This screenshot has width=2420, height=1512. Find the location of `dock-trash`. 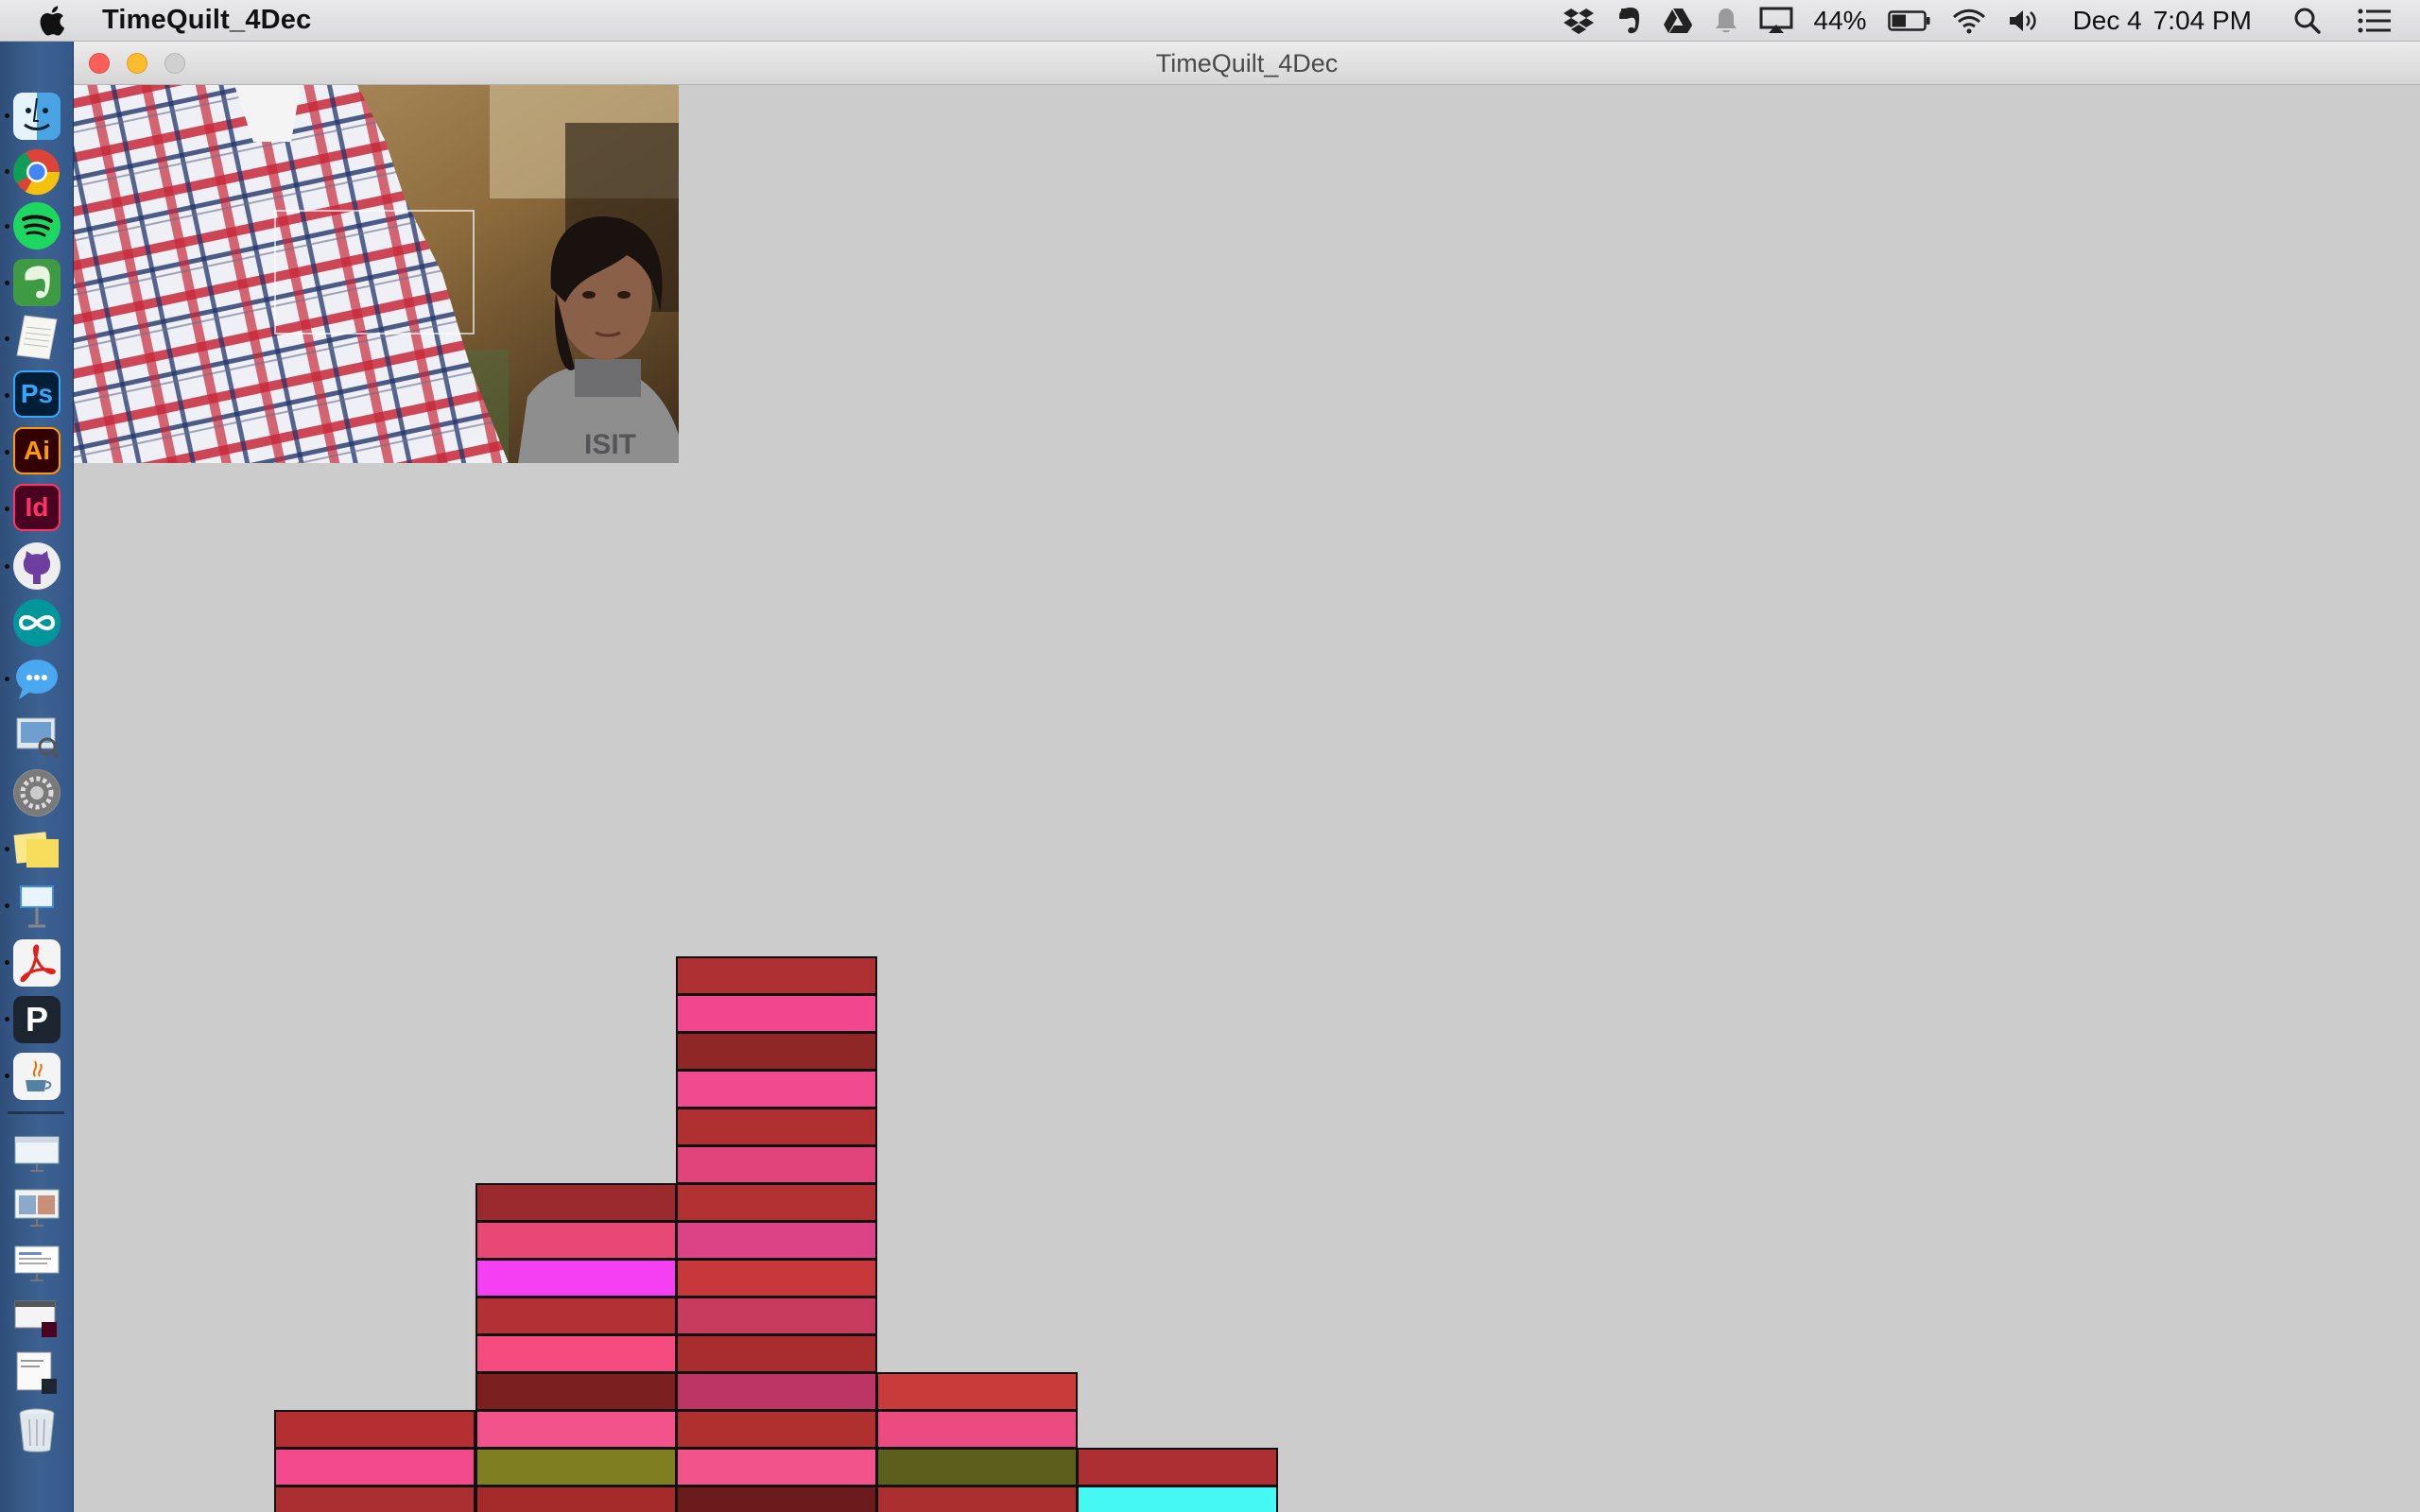

dock-trash is located at coordinates (36, 1429).